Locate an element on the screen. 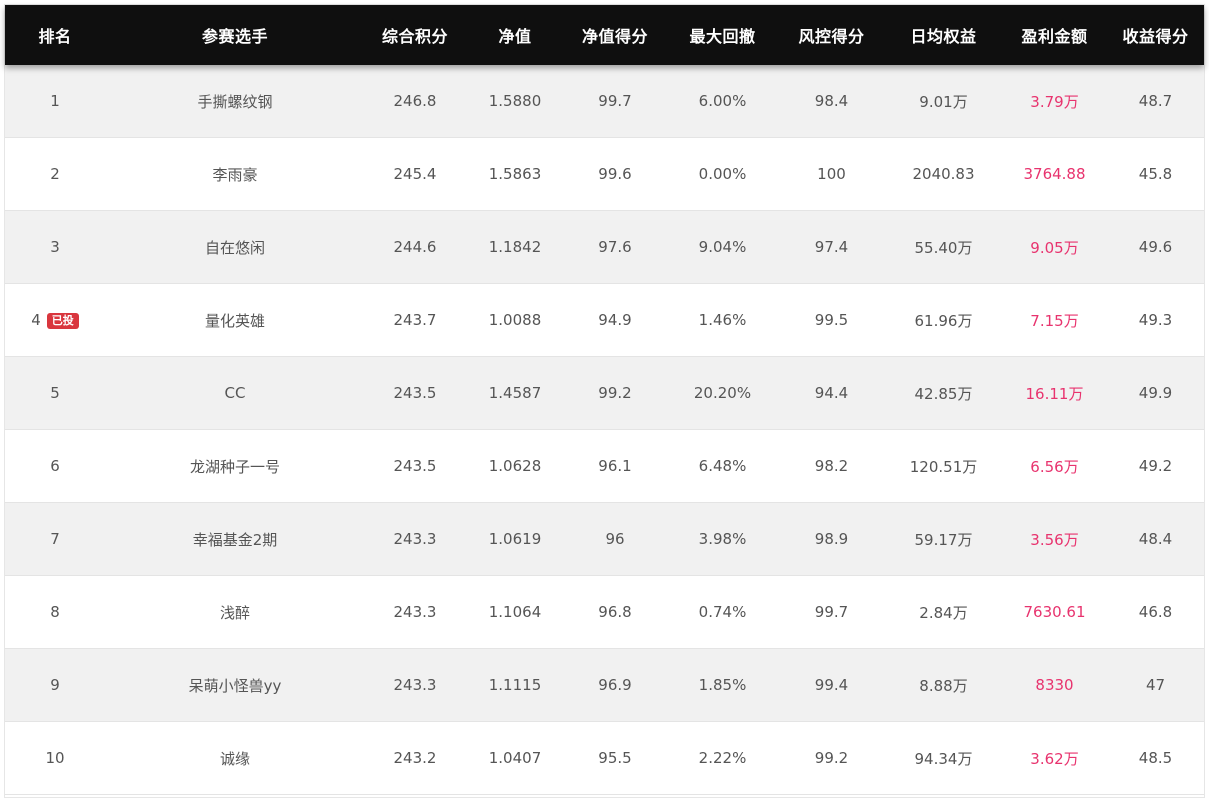 This screenshot has width=1209, height=802. header-nav: 净值 is located at coordinates (515, 35).